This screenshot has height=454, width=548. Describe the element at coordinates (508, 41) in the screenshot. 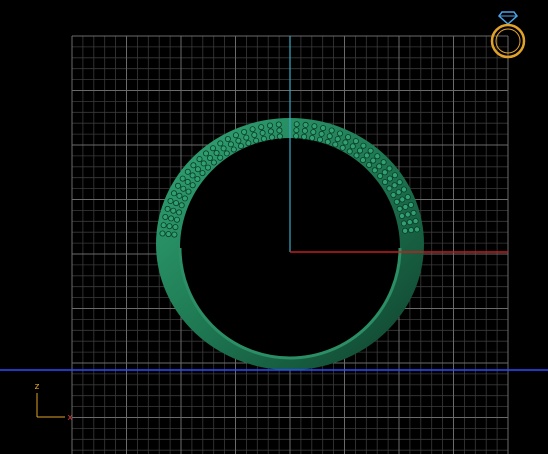

I see `ring-icon` at that location.